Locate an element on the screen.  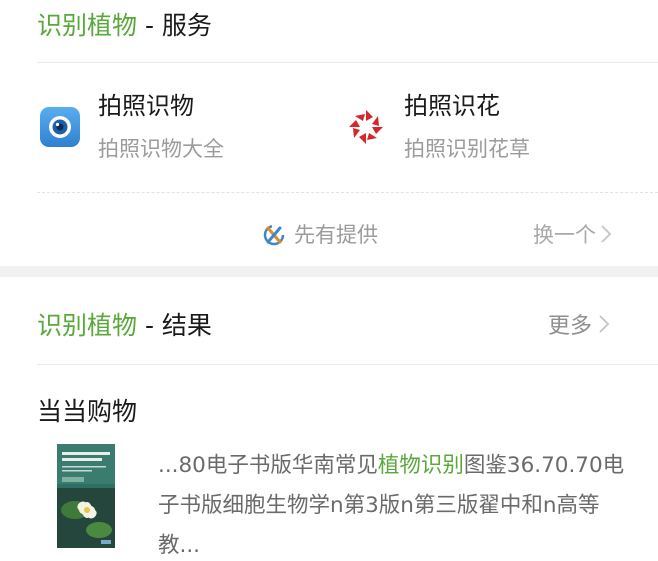
swap-button: 换一个 is located at coordinates (572, 234).